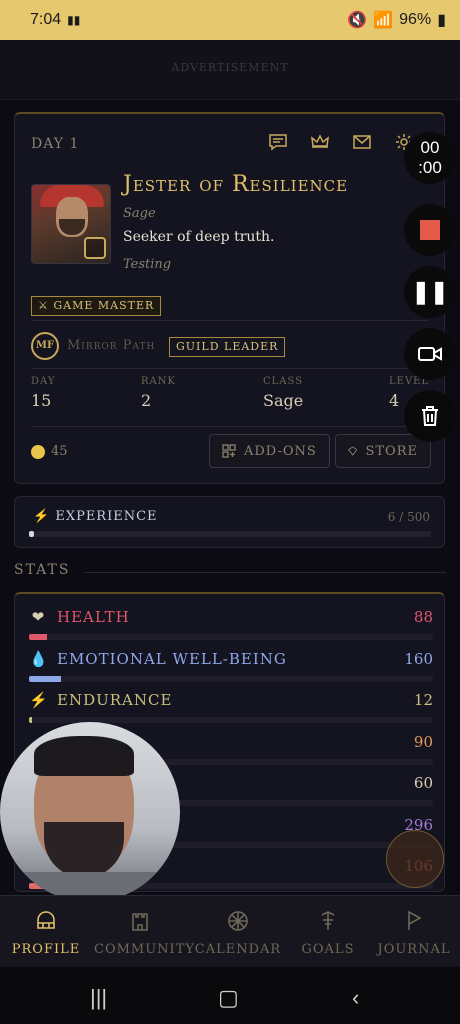 The width and height of the screenshot is (460, 1024). What do you see at coordinates (238, 933) in the screenshot?
I see `tab-calendar: CALENDAR` at bounding box center [238, 933].